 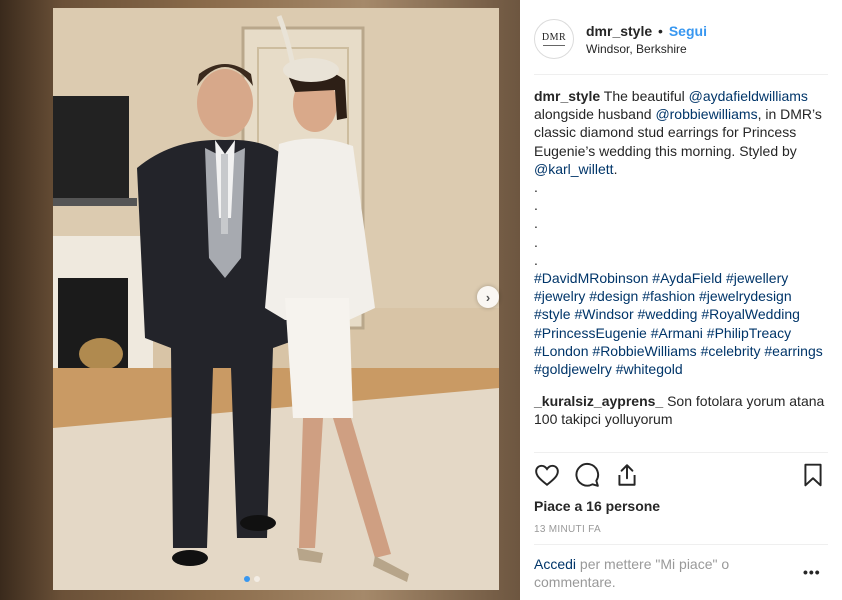 What do you see at coordinates (681, 476) in the screenshot?
I see `action-bar` at bounding box center [681, 476].